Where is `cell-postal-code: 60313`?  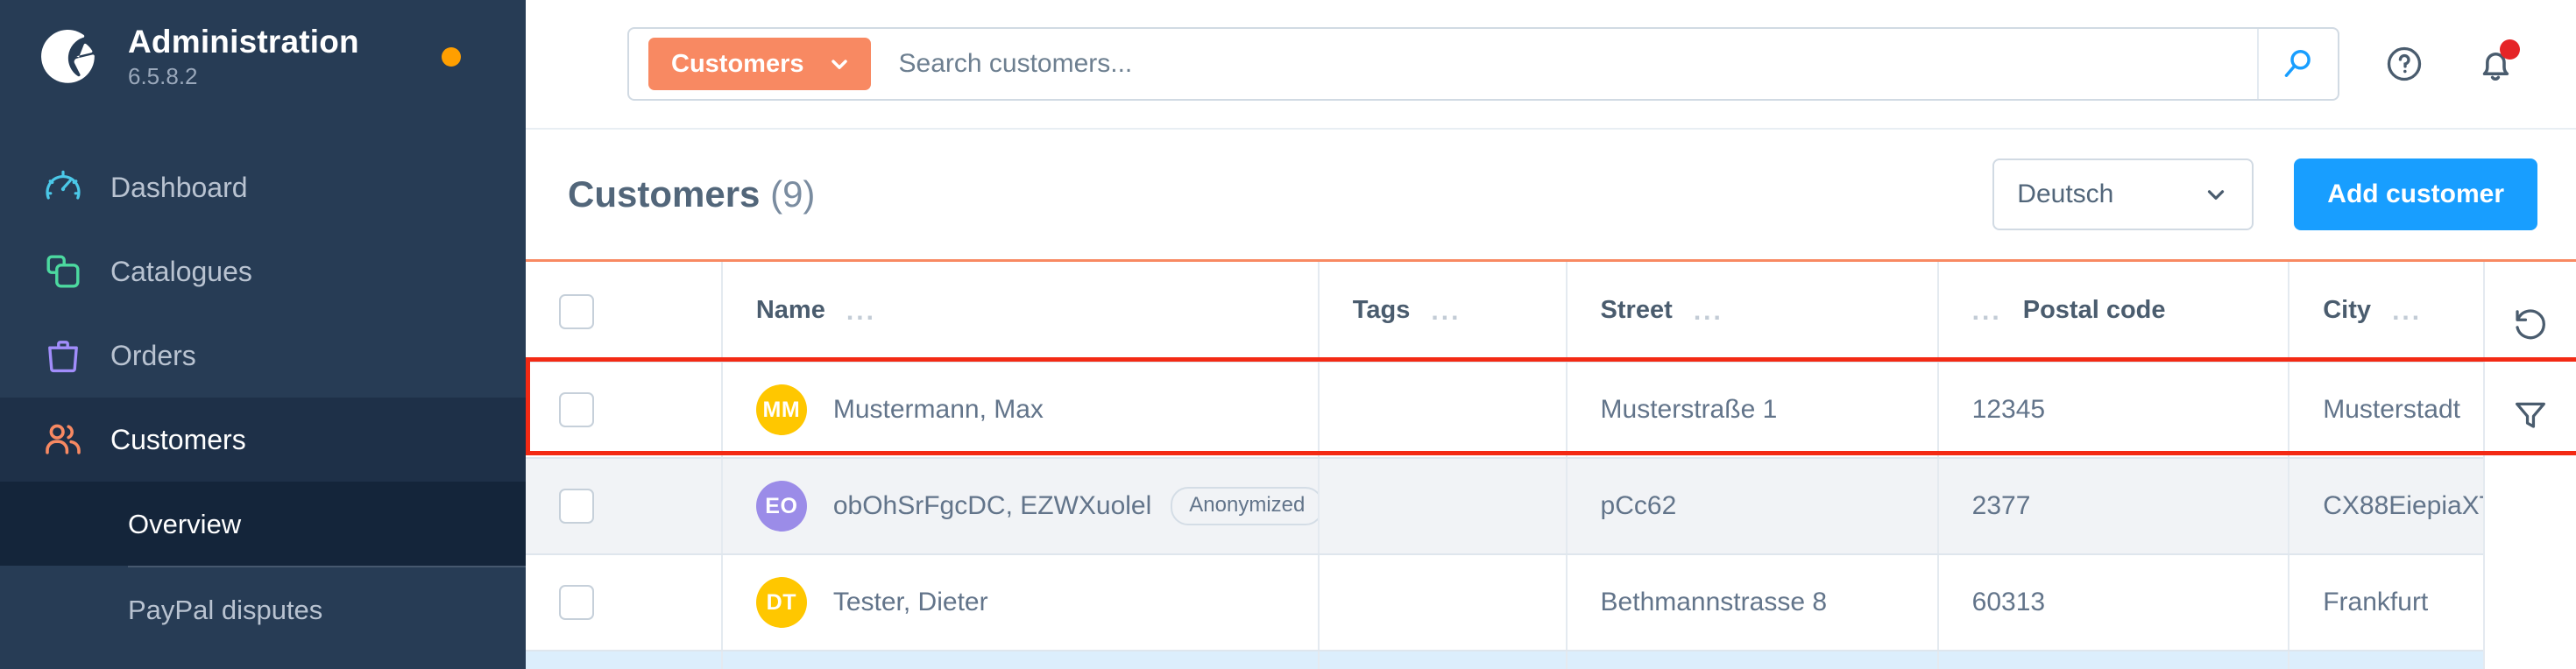
cell-postal-code: 60313 is located at coordinates (2113, 602).